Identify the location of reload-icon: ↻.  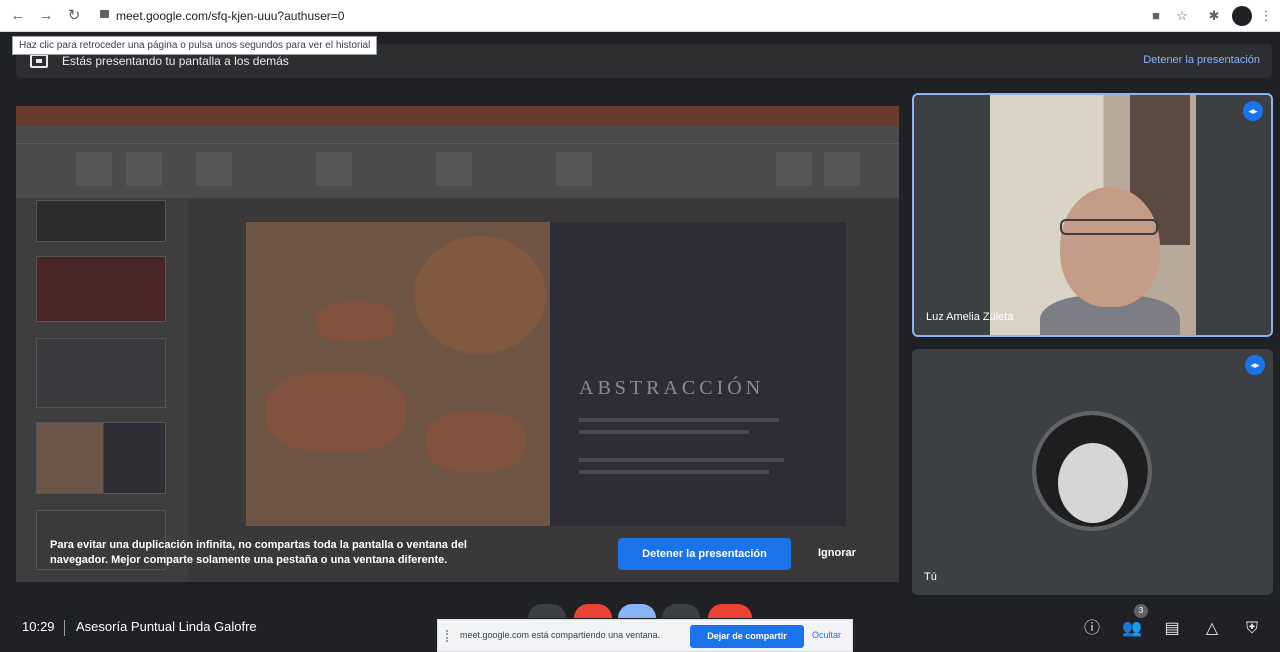
(74, 16).